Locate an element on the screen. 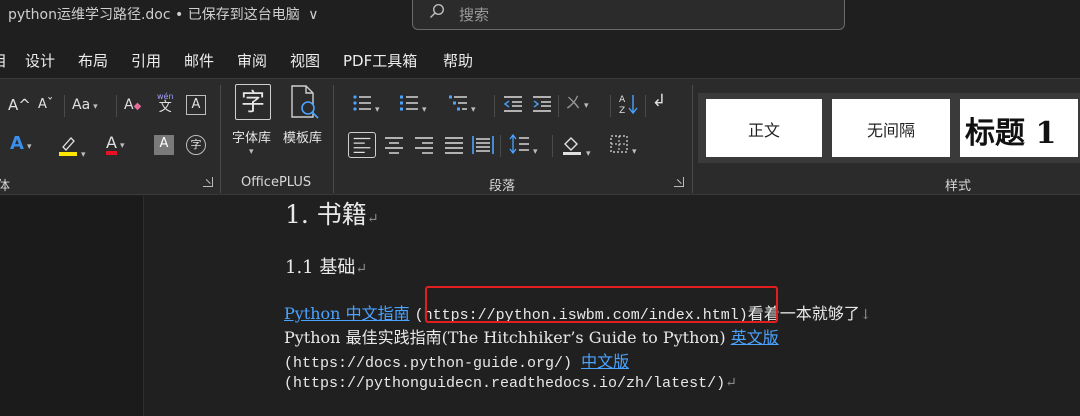 This screenshot has height=416, width=1080. borders-button: ▾ is located at coordinates (623, 147).